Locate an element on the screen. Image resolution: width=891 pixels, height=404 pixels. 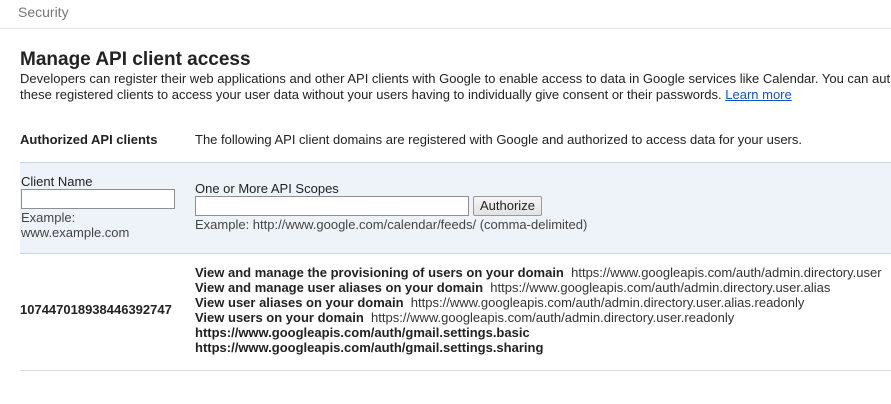
breadcrumb: Security is located at coordinates (43, 12).